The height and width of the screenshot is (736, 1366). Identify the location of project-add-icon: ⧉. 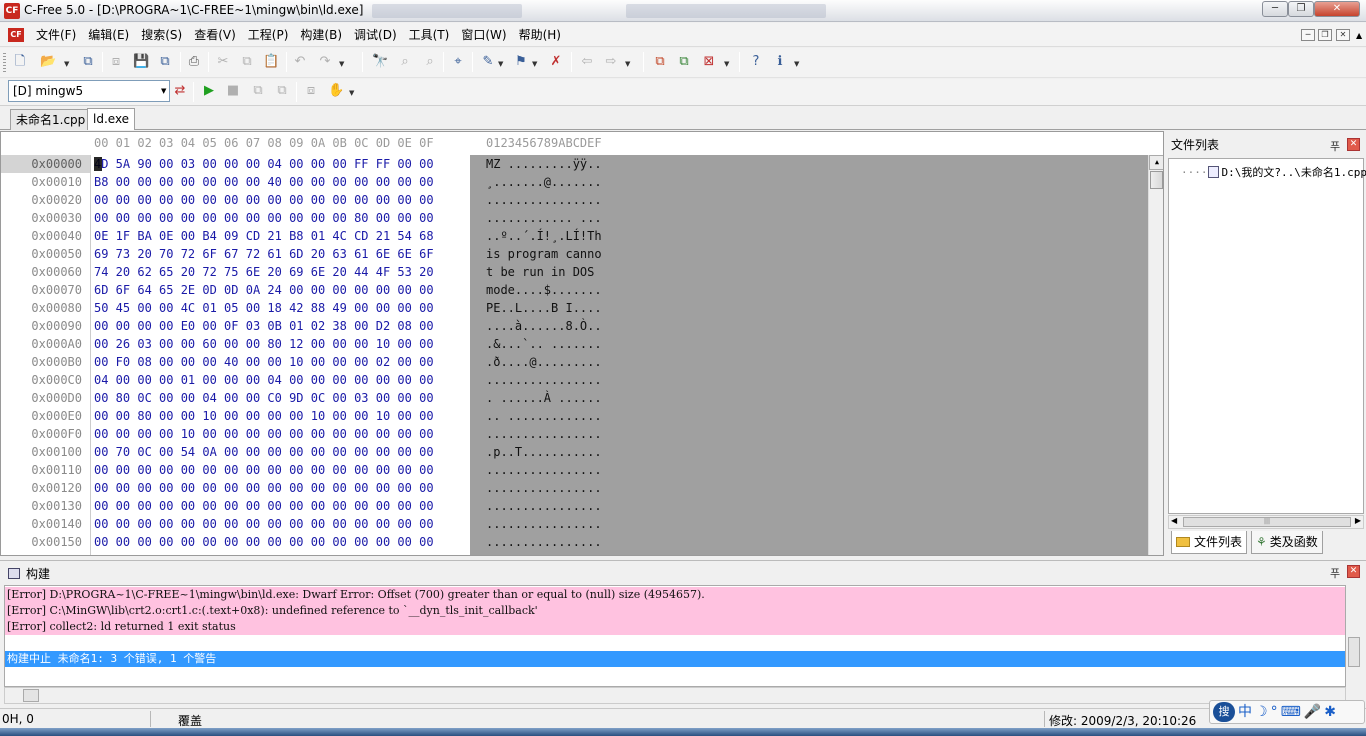
(660, 62).